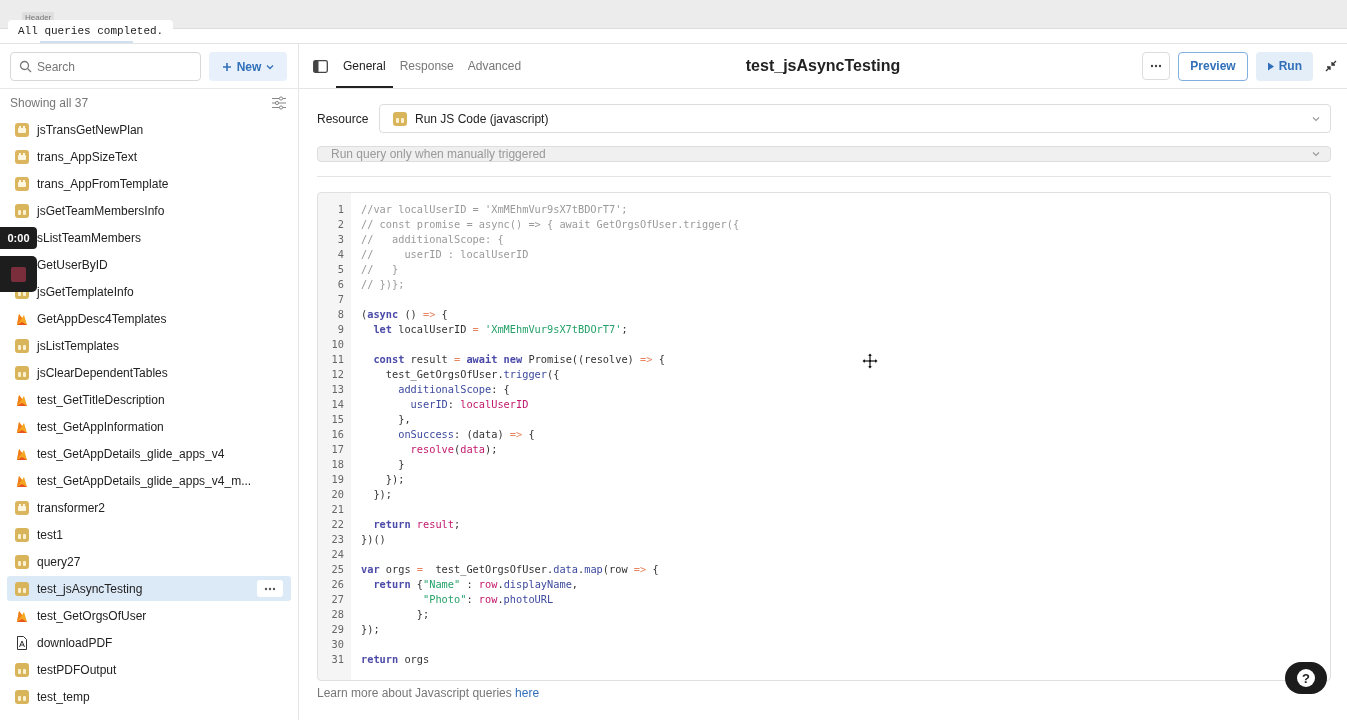 The height and width of the screenshot is (720, 1347). What do you see at coordinates (149, 534) in the screenshot?
I see `query-item: test1` at bounding box center [149, 534].